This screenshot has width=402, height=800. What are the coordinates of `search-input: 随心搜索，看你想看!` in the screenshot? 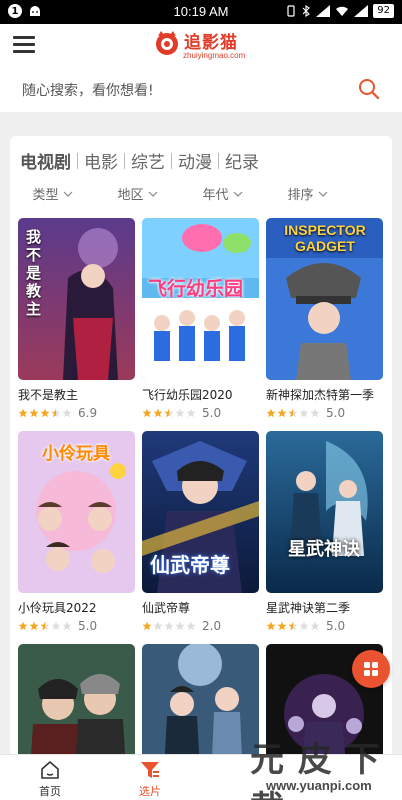 It's located at (88, 90).